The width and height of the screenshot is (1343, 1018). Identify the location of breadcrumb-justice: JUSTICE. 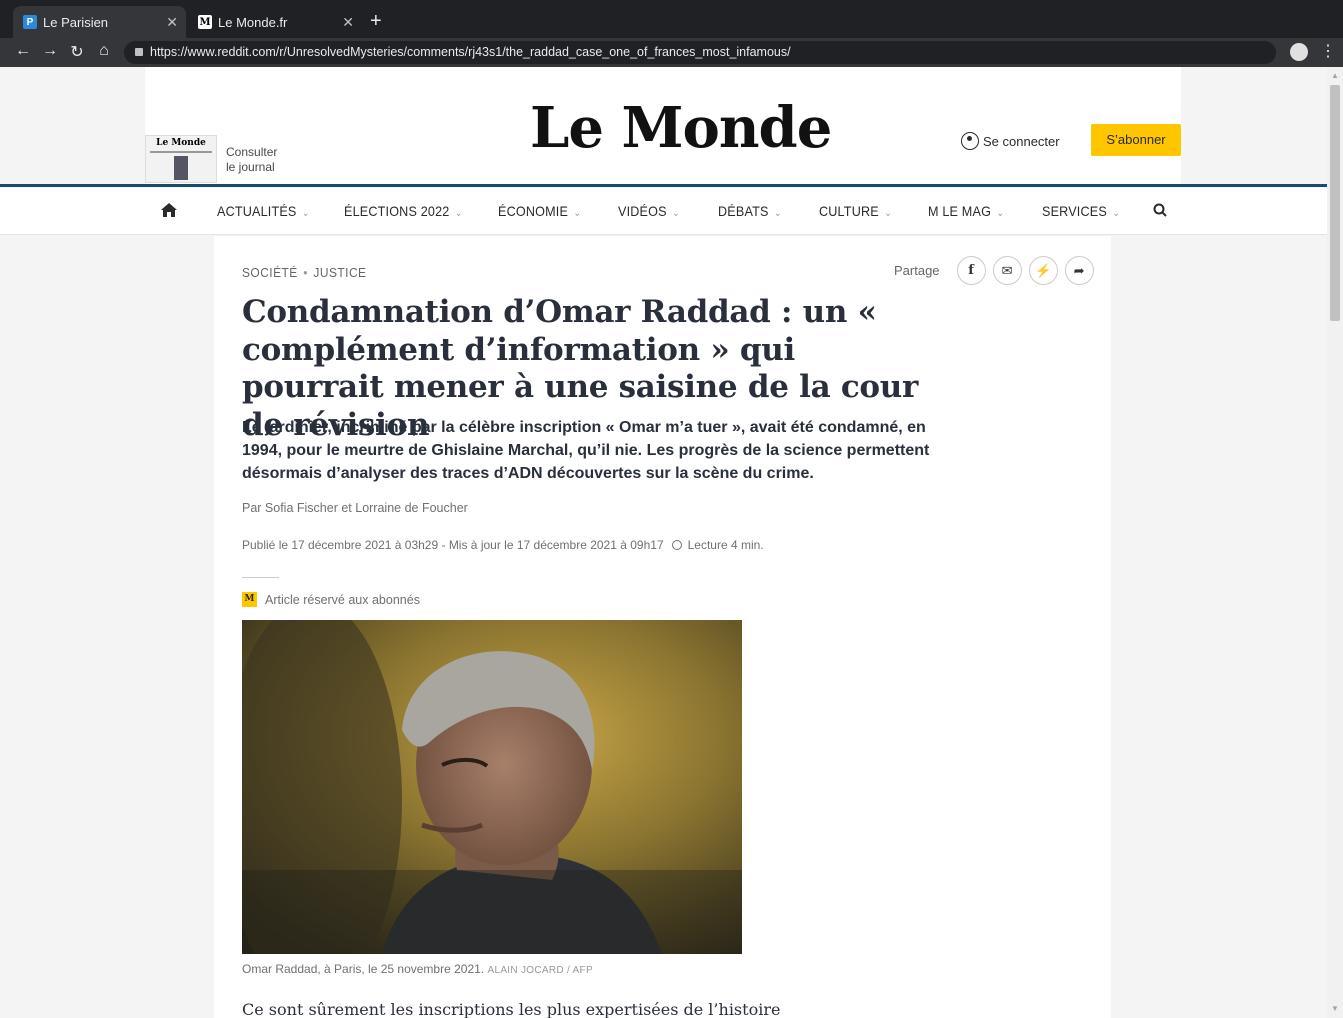
(339, 272).